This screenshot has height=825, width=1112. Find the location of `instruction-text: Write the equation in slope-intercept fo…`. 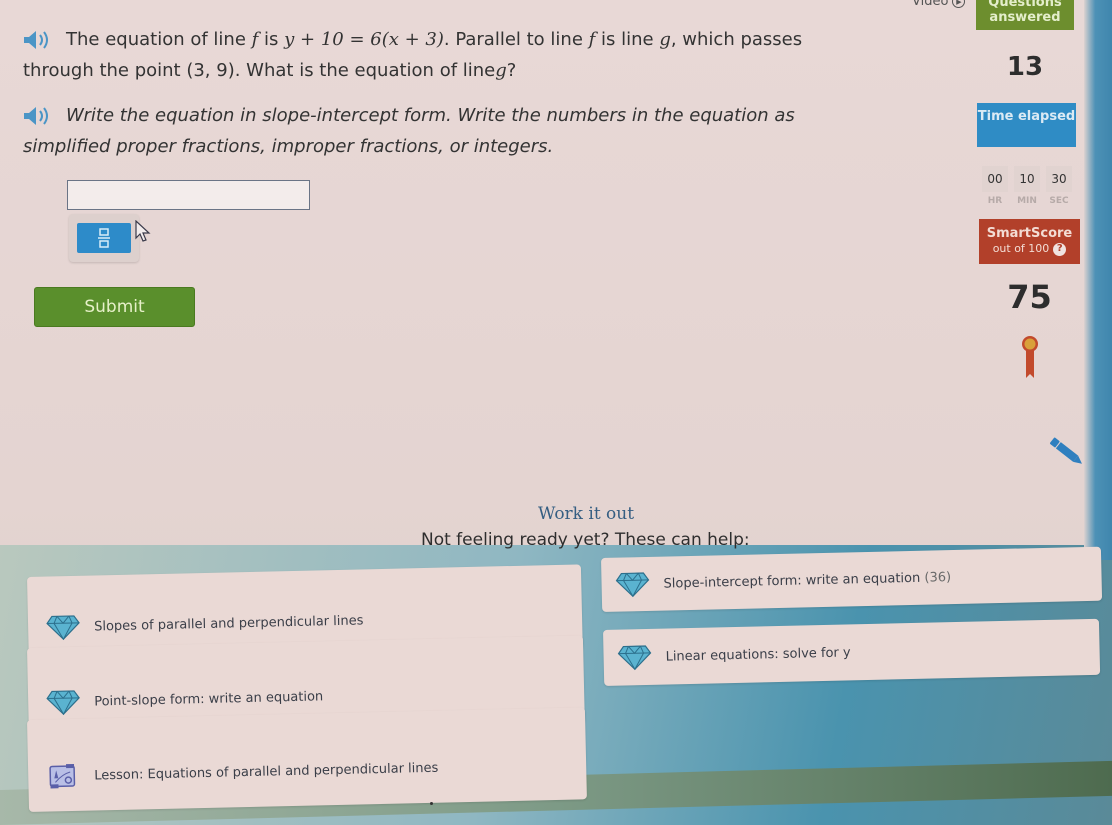

instruction-text: Write the equation in slope-intercept fo… is located at coordinates (422, 131).